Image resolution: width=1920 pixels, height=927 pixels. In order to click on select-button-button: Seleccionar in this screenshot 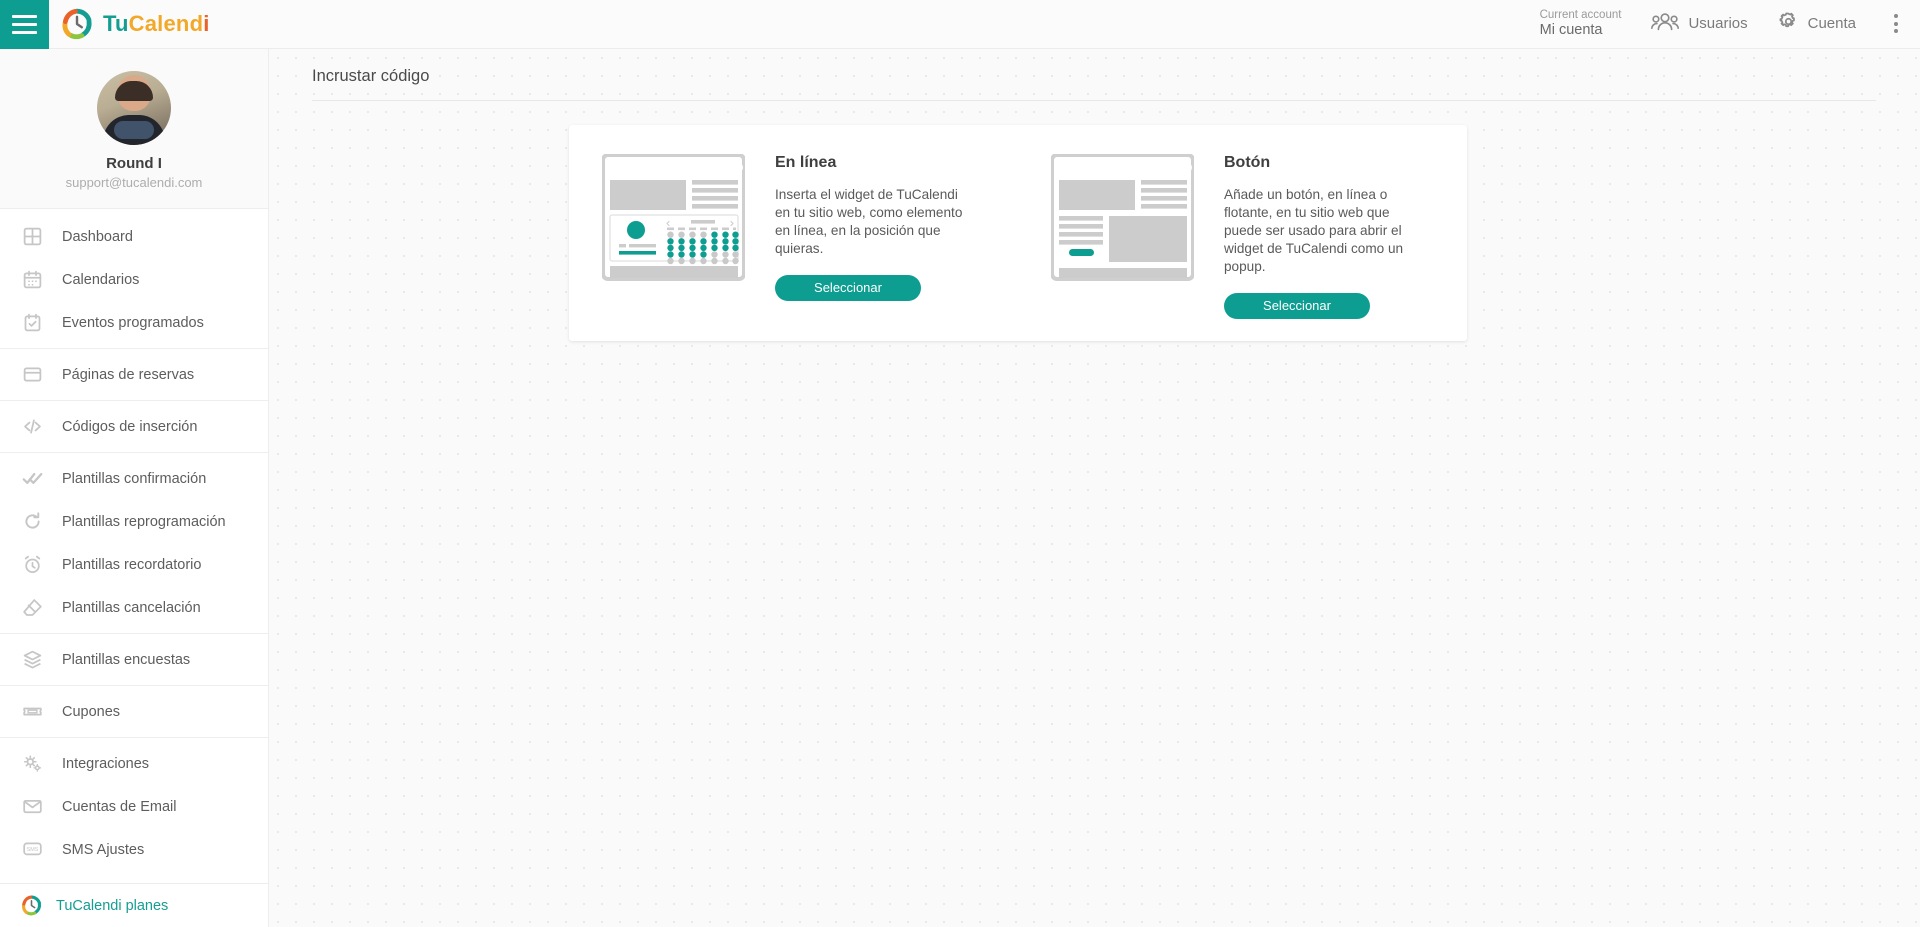, I will do `click(1297, 306)`.